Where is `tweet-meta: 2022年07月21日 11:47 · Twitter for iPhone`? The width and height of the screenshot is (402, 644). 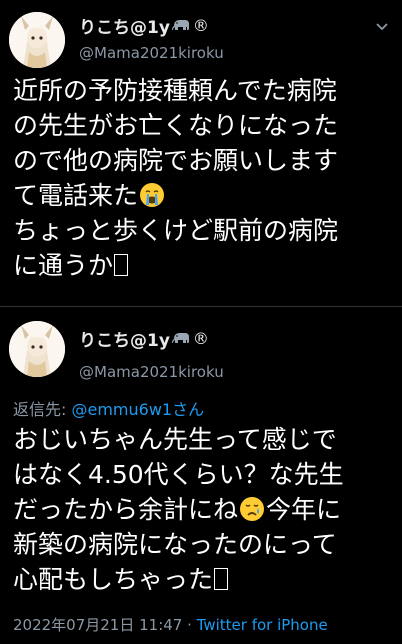
tweet-meta: 2022年07月21日 11:47 · Twitter for iPhone is located at coordinates (170, 624).